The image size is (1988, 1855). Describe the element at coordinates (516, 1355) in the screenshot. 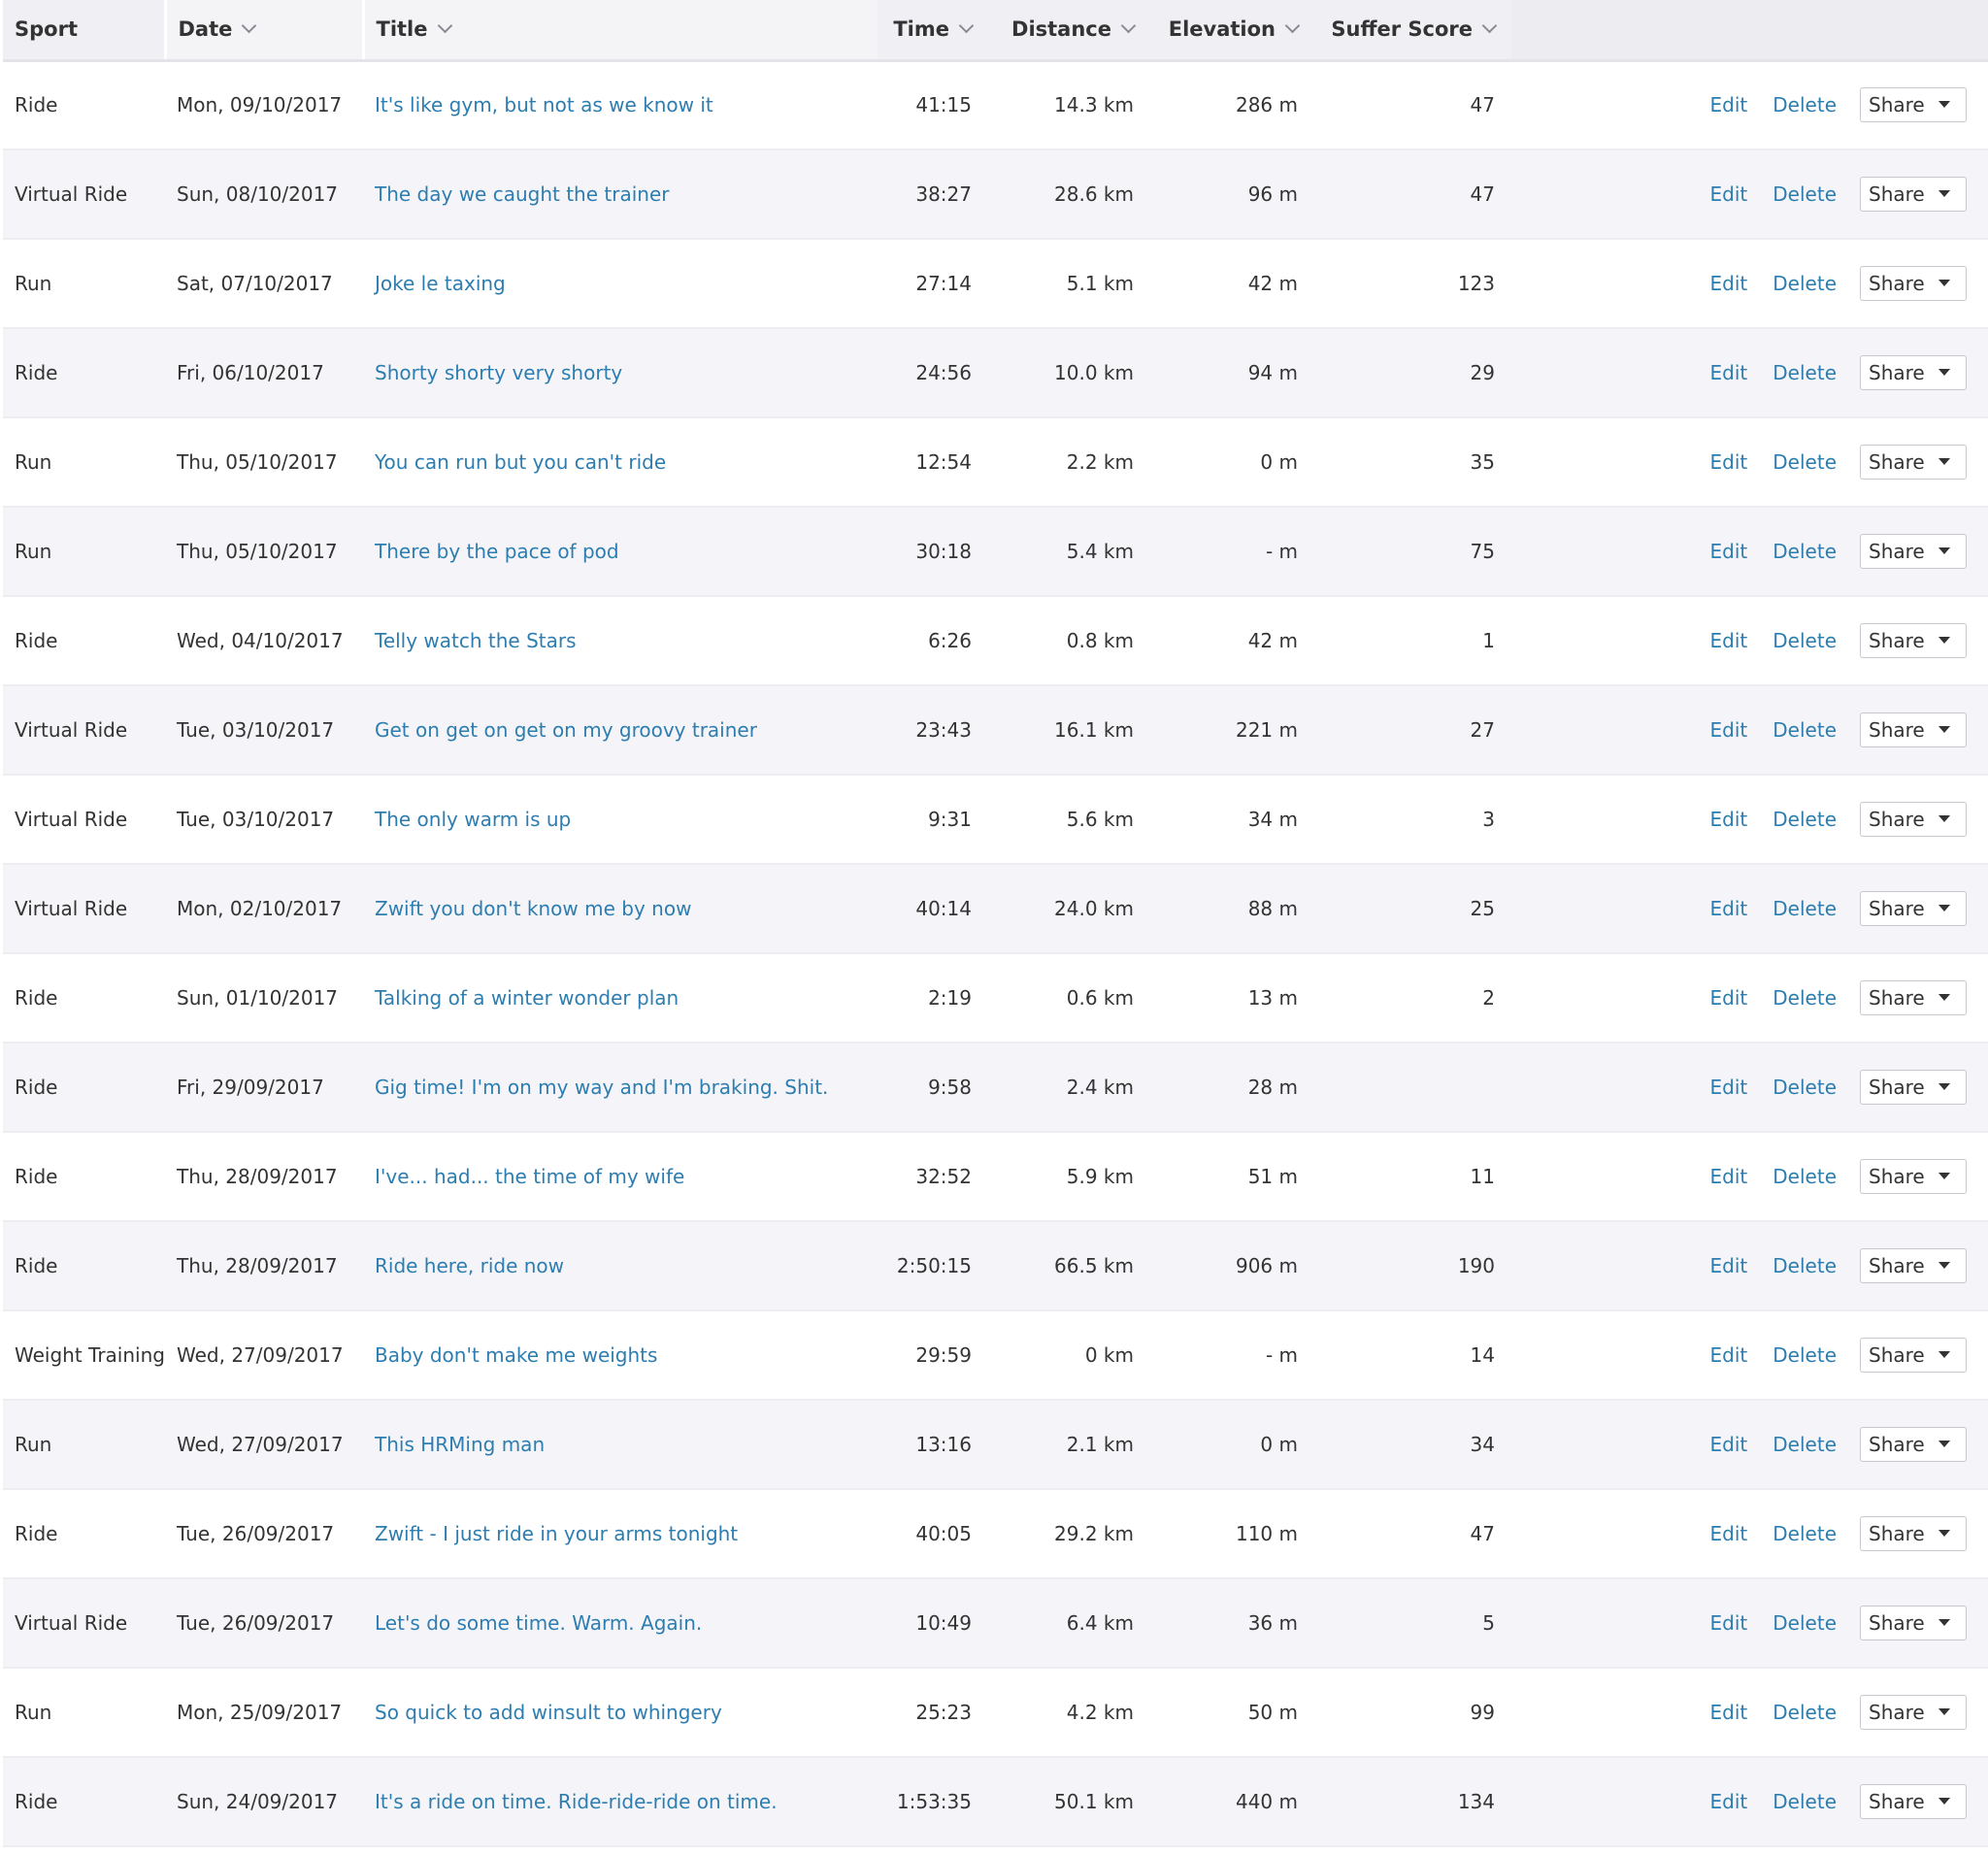

I see `activity-title-link: Baby don't make me weights` at that location.